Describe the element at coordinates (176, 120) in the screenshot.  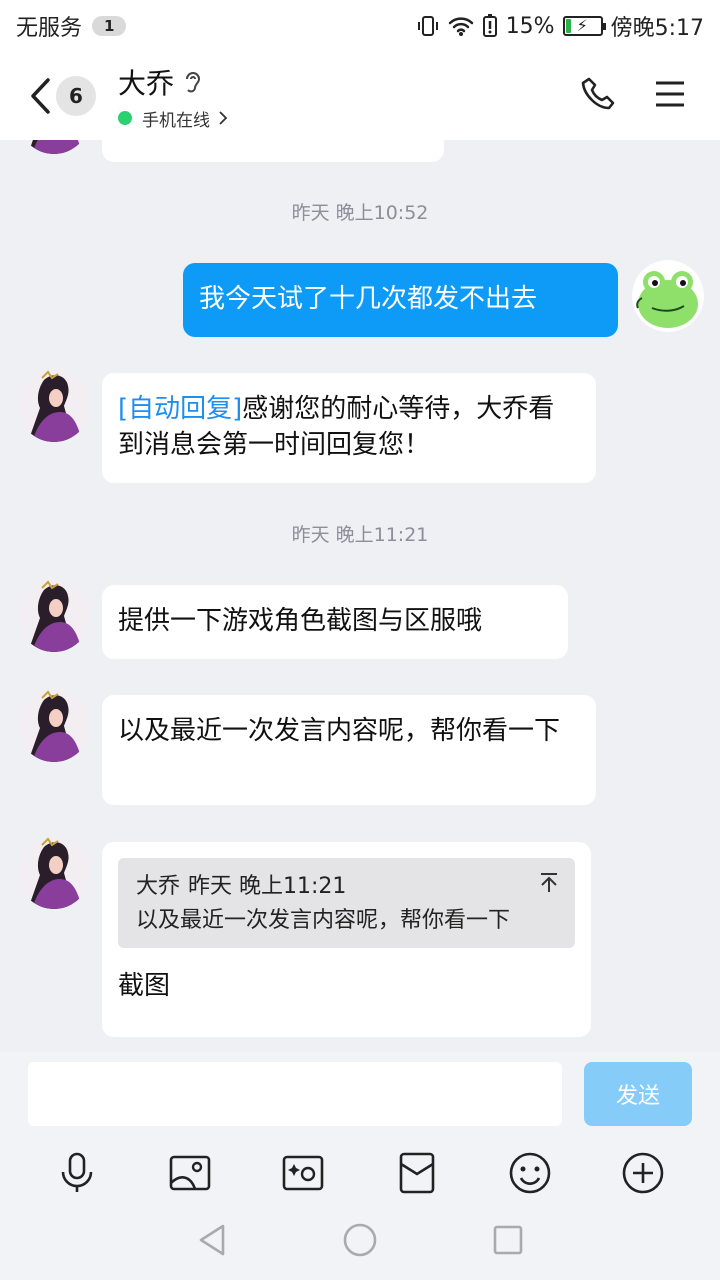
I see `online-status: 手机在线` at that location.